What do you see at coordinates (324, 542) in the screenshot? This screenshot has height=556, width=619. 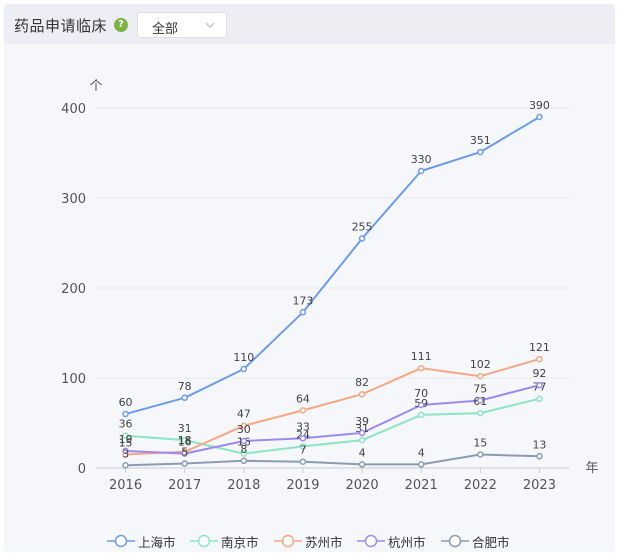 I see `legend-label: 苏州市` at bounding box center [324, 542].